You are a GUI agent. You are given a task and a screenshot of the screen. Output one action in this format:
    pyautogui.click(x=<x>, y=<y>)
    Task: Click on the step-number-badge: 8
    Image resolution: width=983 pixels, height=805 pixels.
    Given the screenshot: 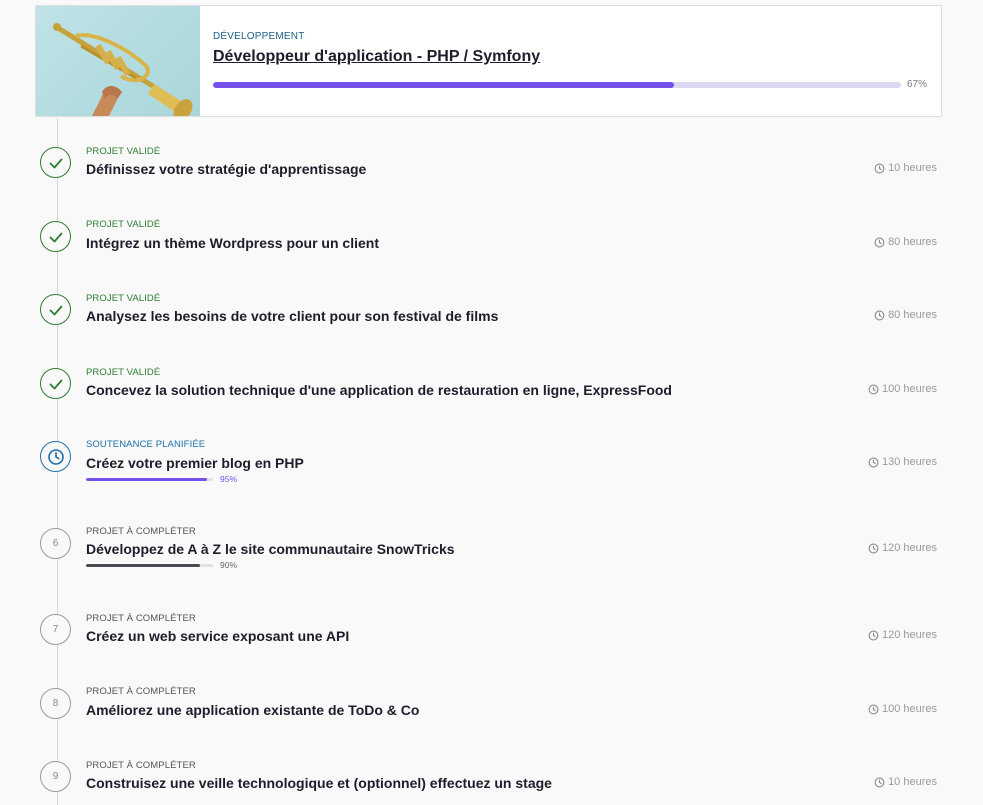 What is the action you would take?
    pyautogui.click(x=55, y=703)
    